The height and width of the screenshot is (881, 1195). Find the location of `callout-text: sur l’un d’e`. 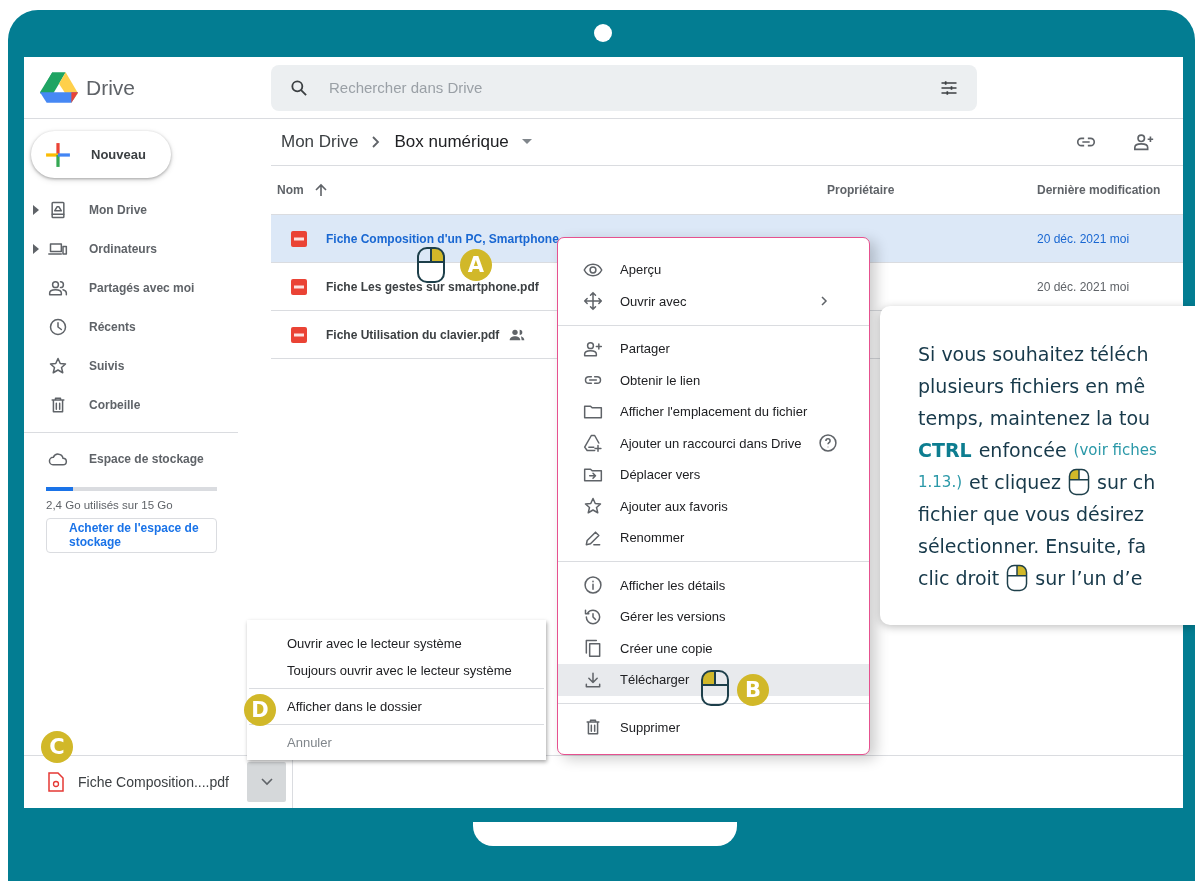

callout-text: sur l’un d’e is located at coordinates (1089, 578).